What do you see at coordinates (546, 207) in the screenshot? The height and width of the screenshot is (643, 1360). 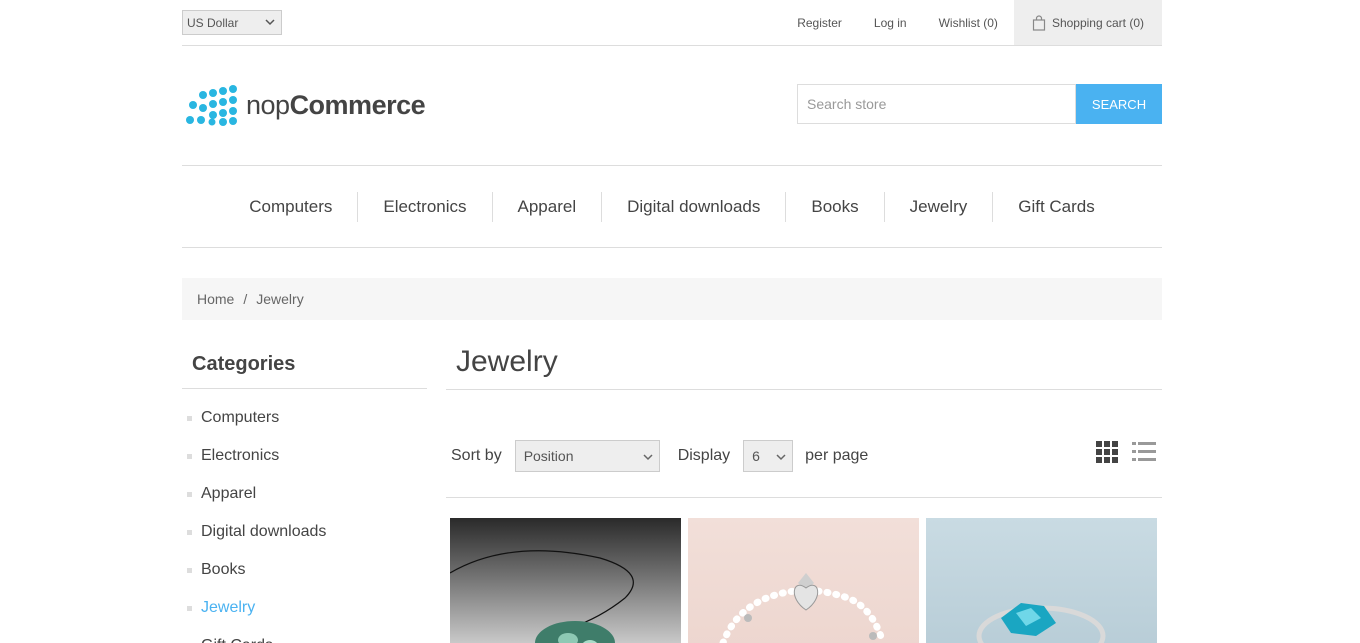 I see `menu-item-apparel: Apparel` at bounding box center [546, 207].